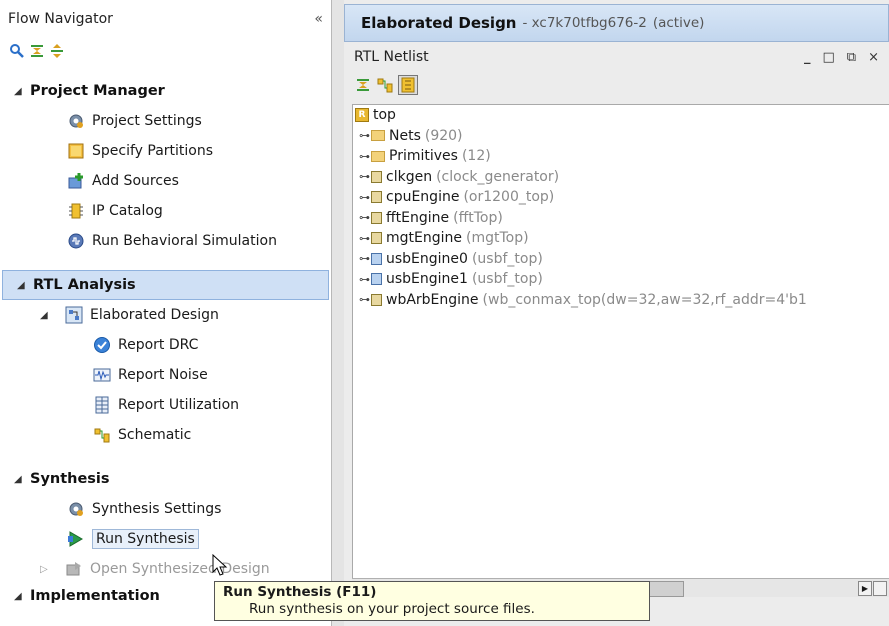 The height and width of the screenshot is (626, 889). Describe the element at coordinates (423, 156) in the screenshot. I see `tree-node-name: Primitives` at that location.